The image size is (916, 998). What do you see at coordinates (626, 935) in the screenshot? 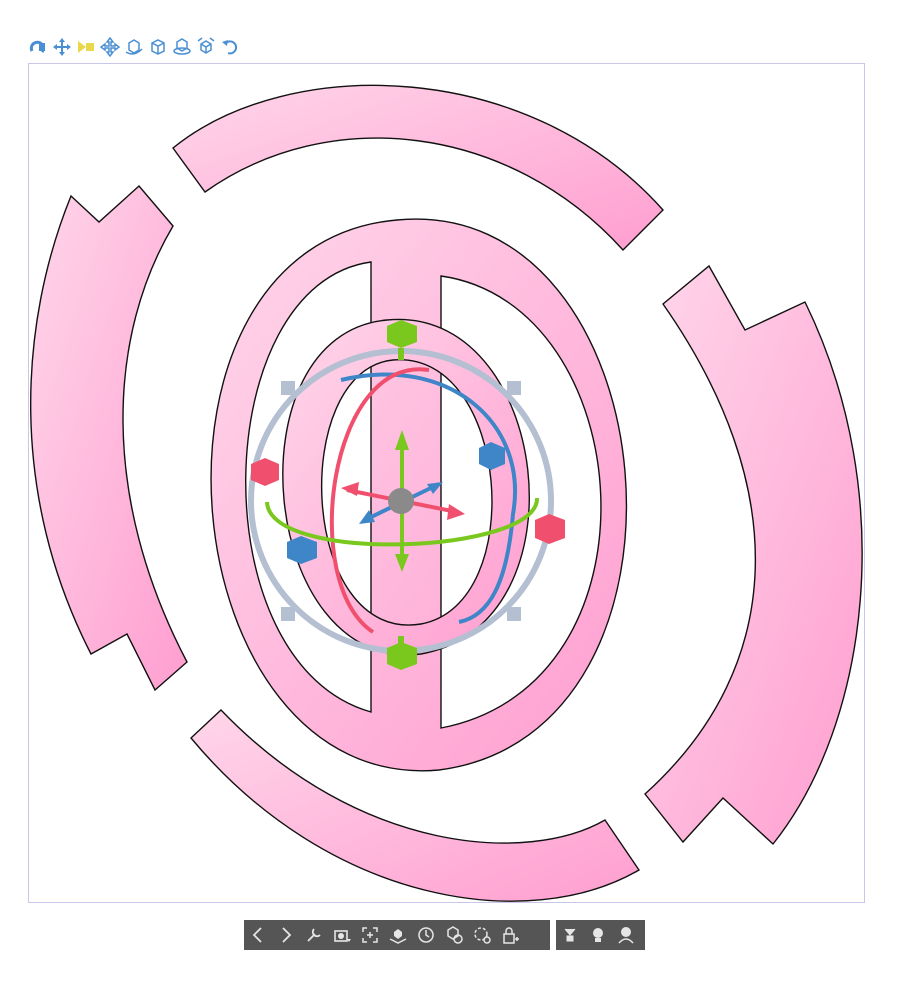
I see `light-hand-icon` at bounding box center [626, 935].